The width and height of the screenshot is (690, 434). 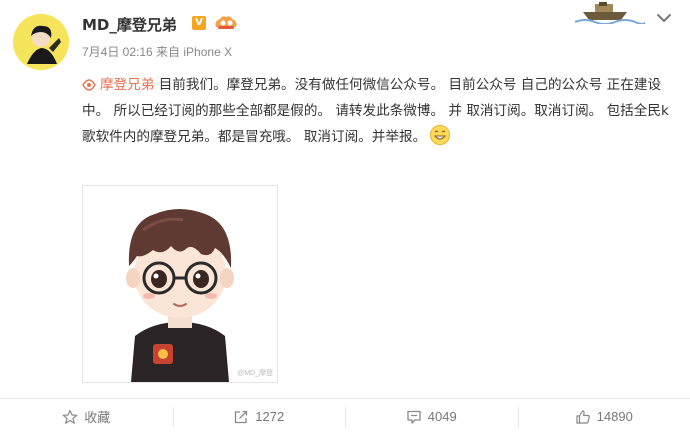 I want to click on like-count: 14890, so click(x=615, y=416).